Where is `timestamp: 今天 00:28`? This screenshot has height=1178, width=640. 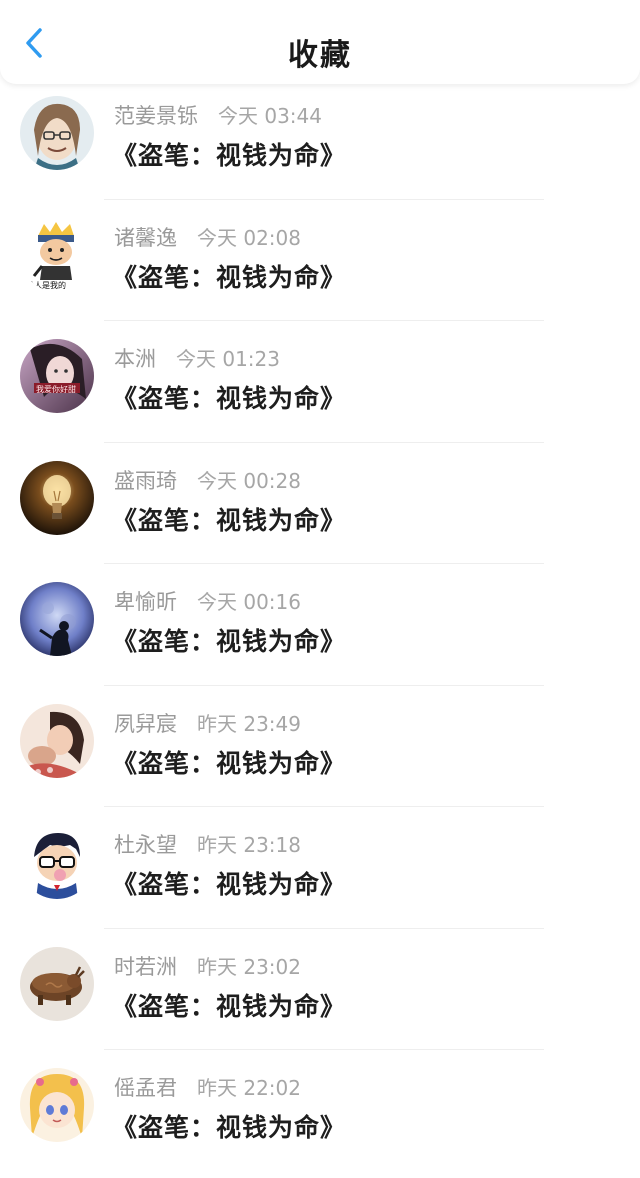
timestamp: 今天 00:28 is located at coordinates (249, 480).